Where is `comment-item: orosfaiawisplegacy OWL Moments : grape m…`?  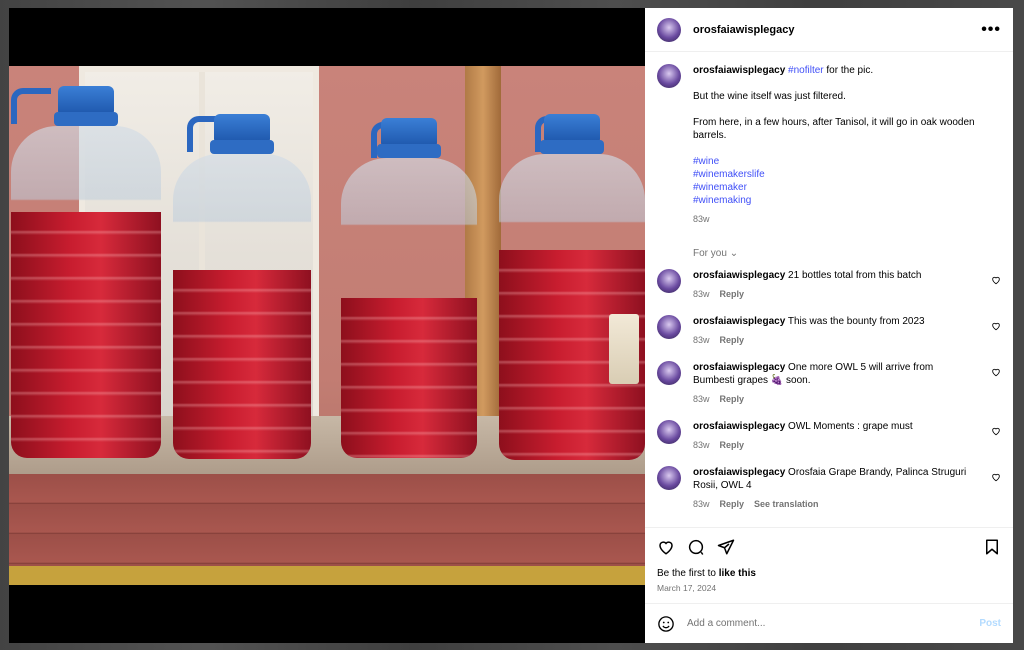 comment-item: orosfaiawisplegacy OWL Moments : grape m… is located at coordinates (829, 436).